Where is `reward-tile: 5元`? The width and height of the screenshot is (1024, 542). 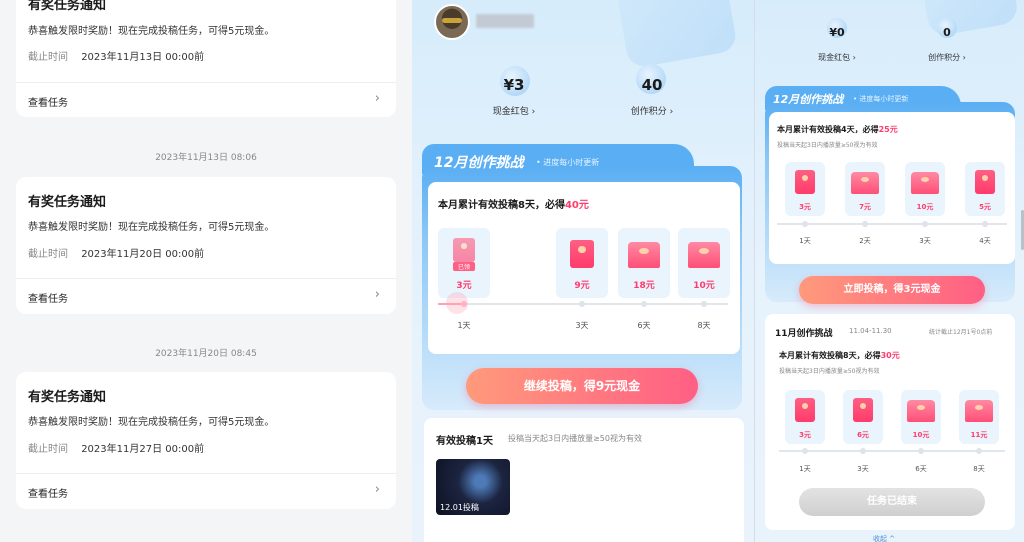 reward-tile: 5元 is located at coordinates (985, 189).